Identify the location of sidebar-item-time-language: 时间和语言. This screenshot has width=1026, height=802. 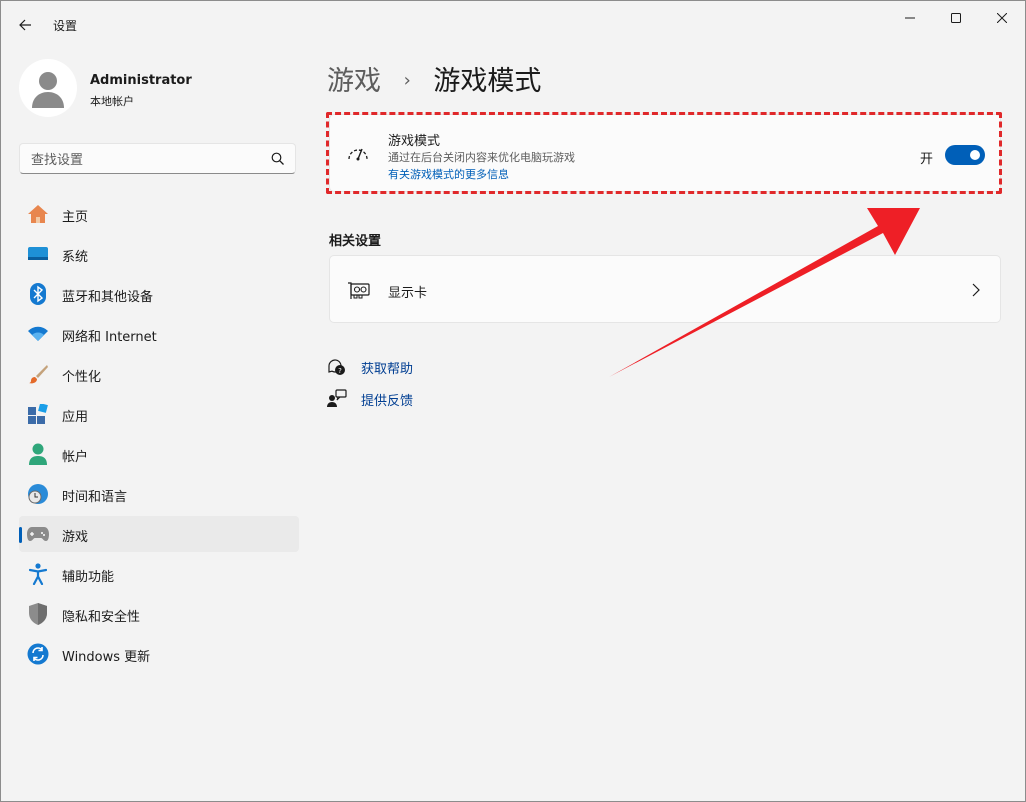
(159, 494).